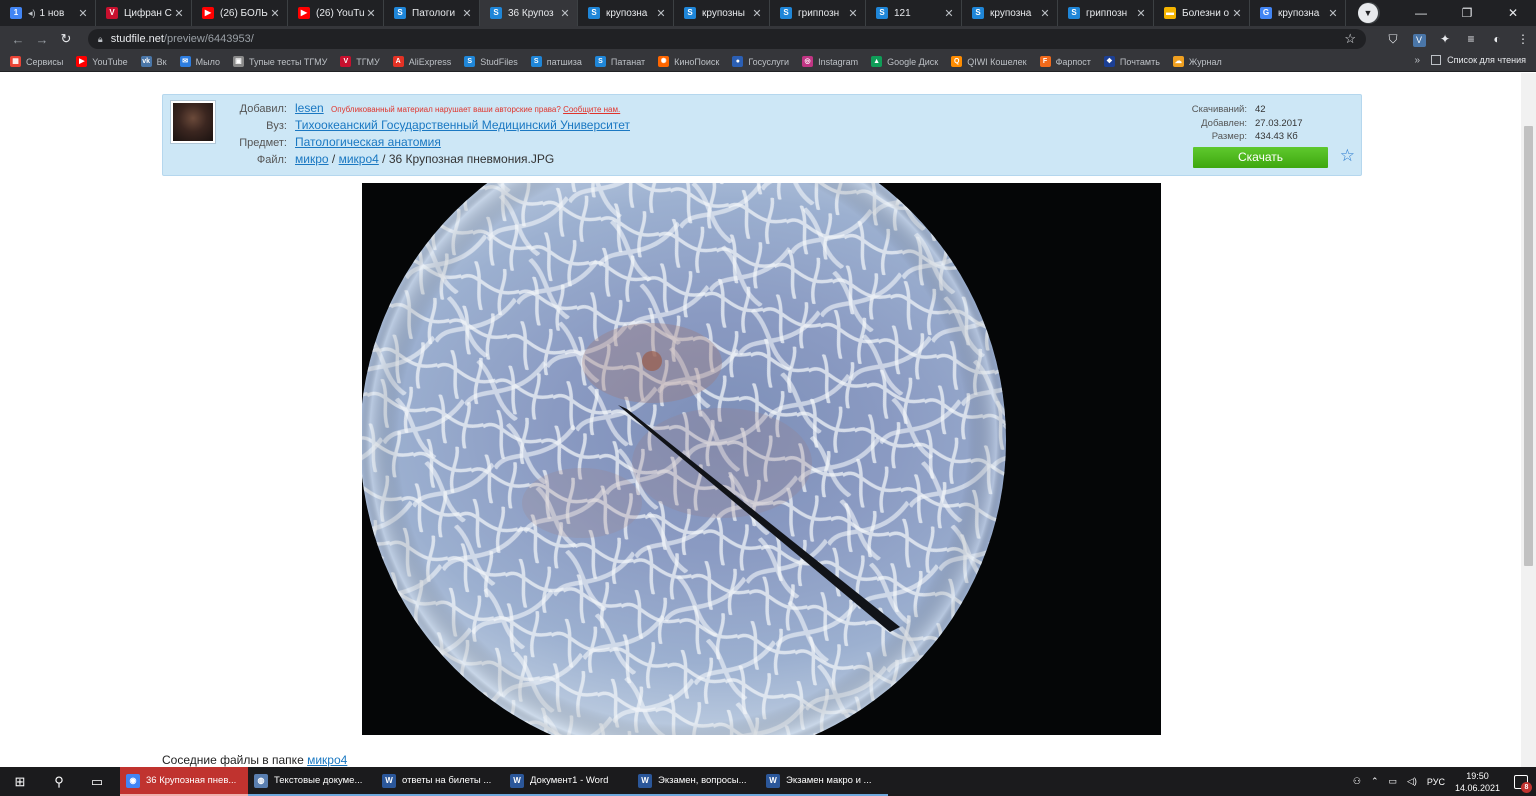 This screenshot has width=1536, height=796. What do you see at coordinates (360, 61) in the screenshot?
I see `bookmark-item: V ТГМУ` at bounding box center [360, 61].